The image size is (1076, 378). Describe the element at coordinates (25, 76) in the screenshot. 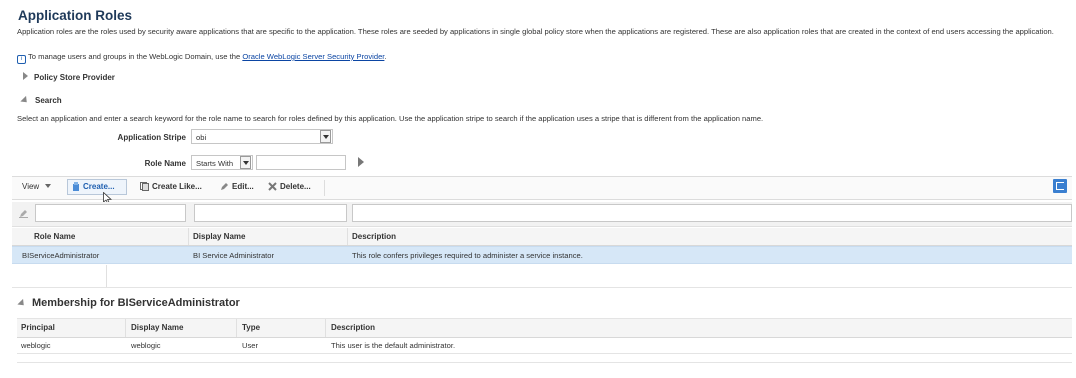

I see `expand-triangle-icon` at that location.